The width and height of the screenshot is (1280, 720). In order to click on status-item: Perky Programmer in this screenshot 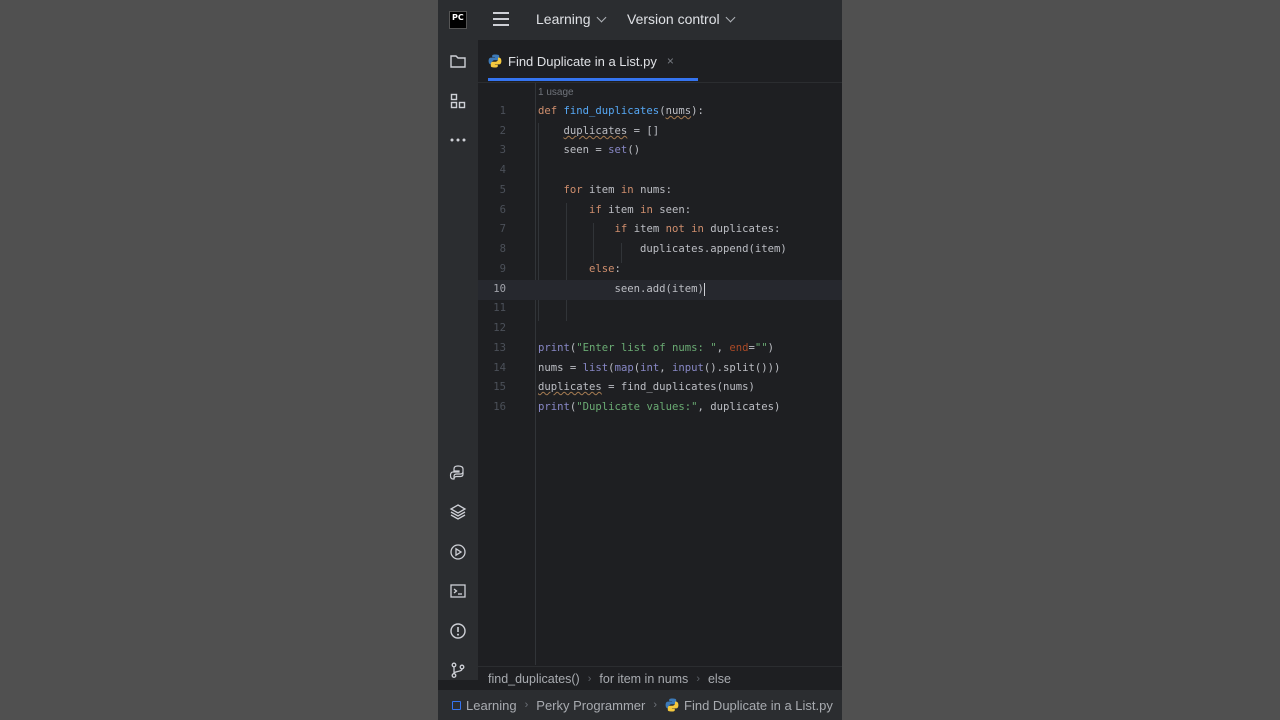, I will do `click(590, 705)`.